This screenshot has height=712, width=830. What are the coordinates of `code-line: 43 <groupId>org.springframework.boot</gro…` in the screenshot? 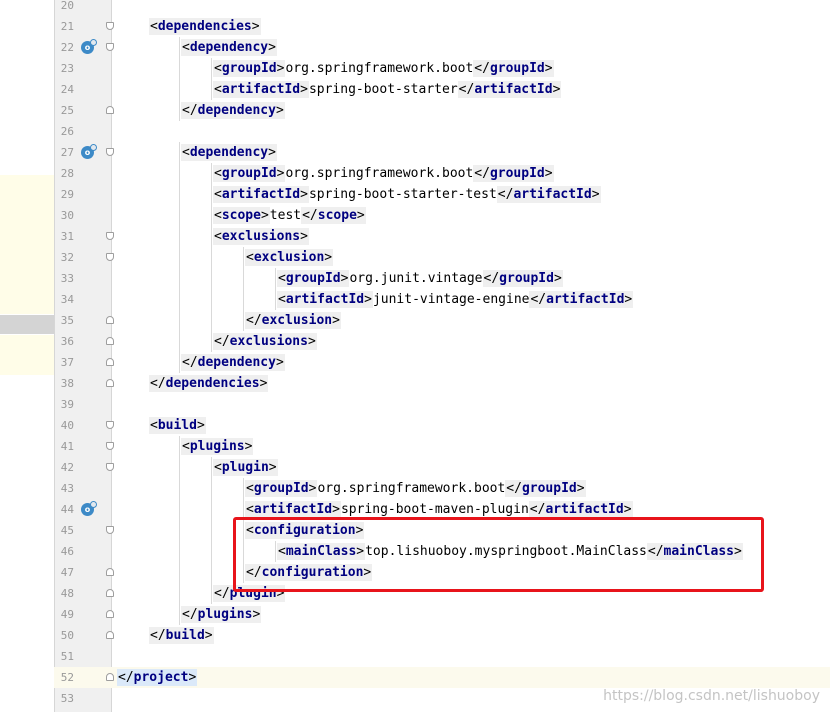 It's located at (442, 488).